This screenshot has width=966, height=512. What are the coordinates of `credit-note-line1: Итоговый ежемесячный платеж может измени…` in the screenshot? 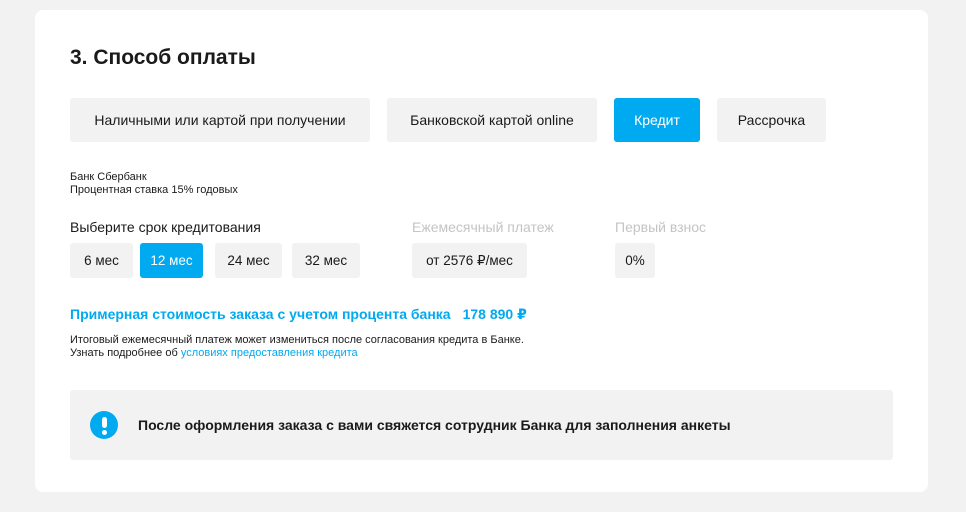 It's located at (297, 340).